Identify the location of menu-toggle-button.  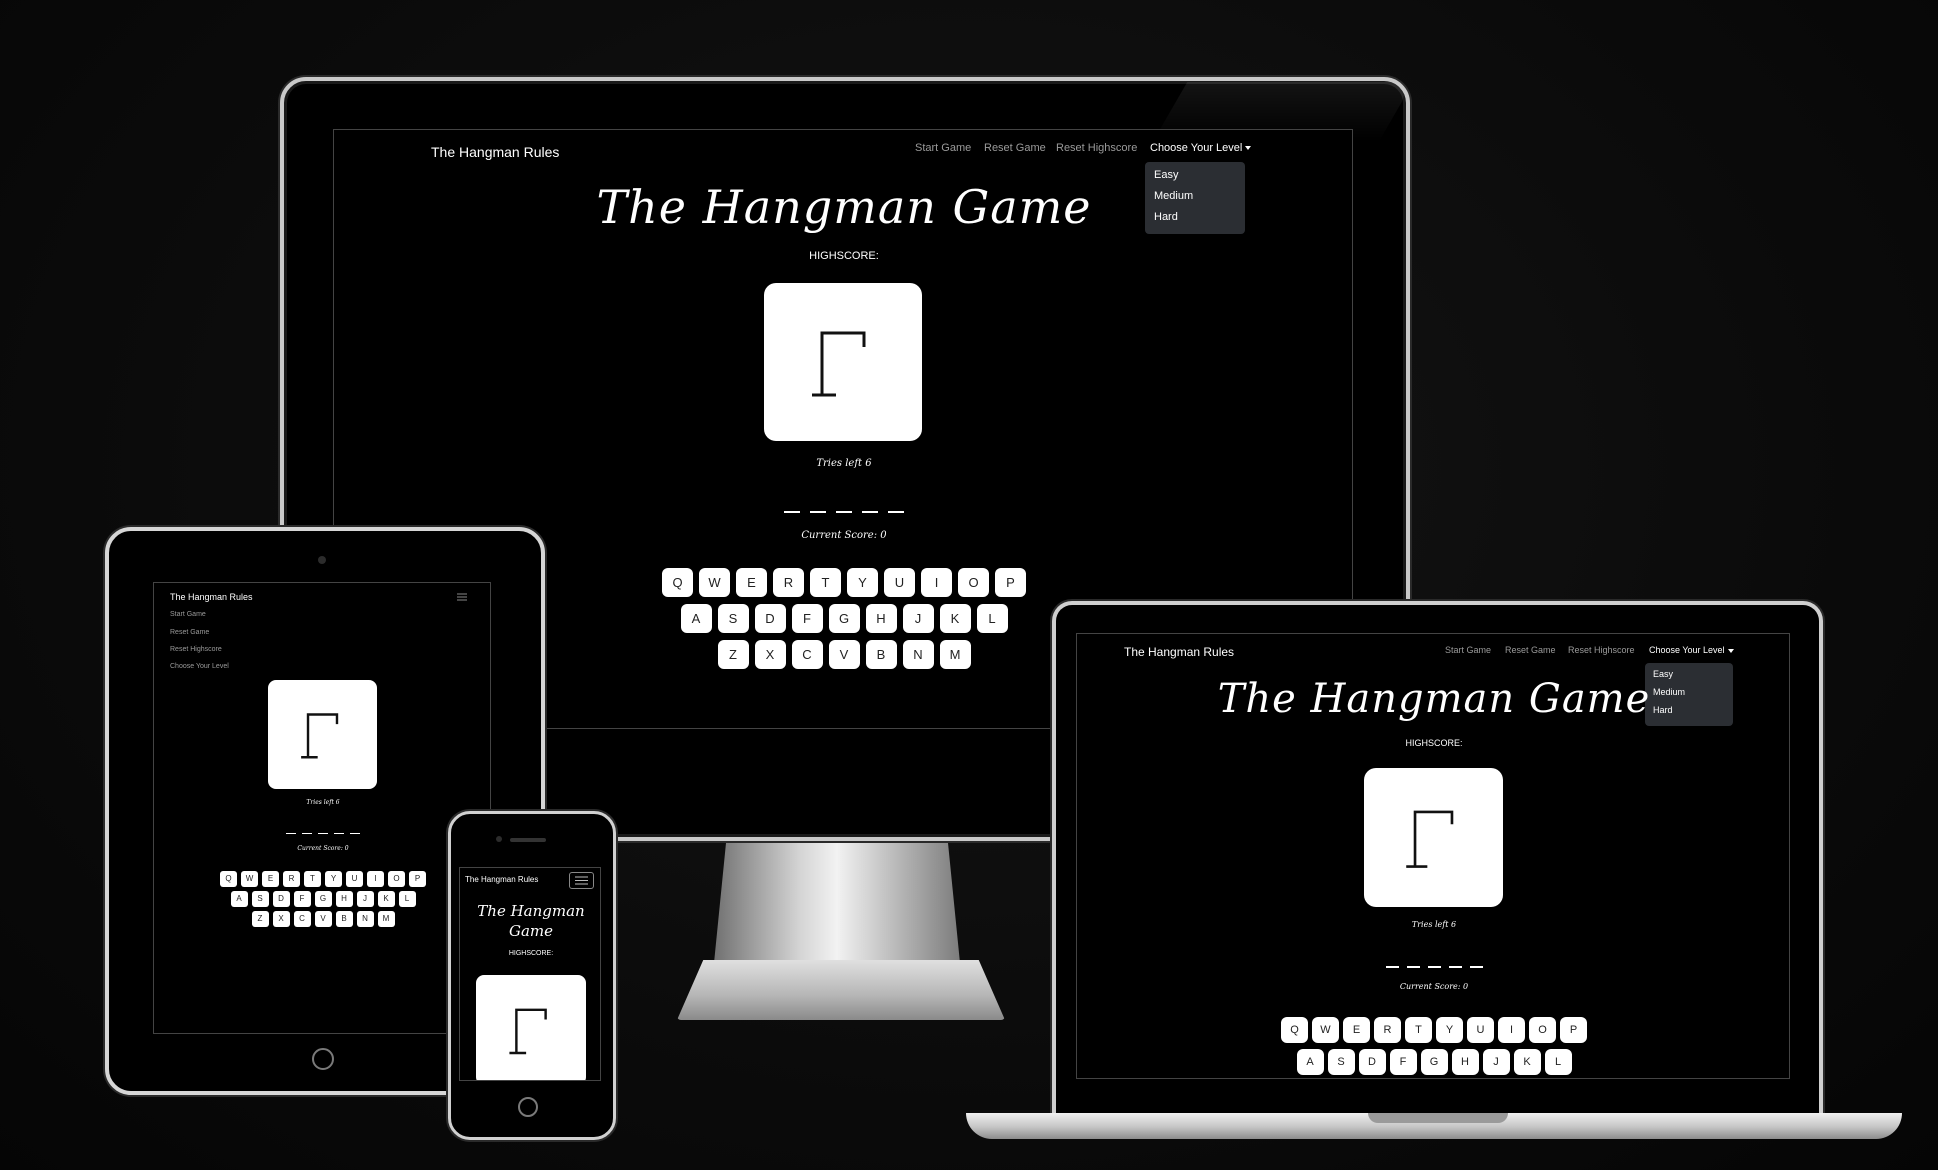
(581, 880).